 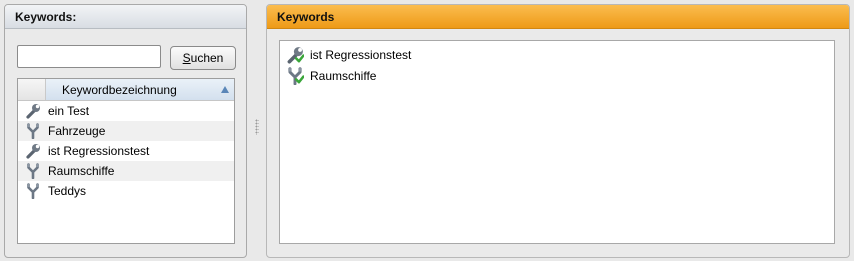 I want to click on sort-ascending-icon, so click(x=225, y=89).